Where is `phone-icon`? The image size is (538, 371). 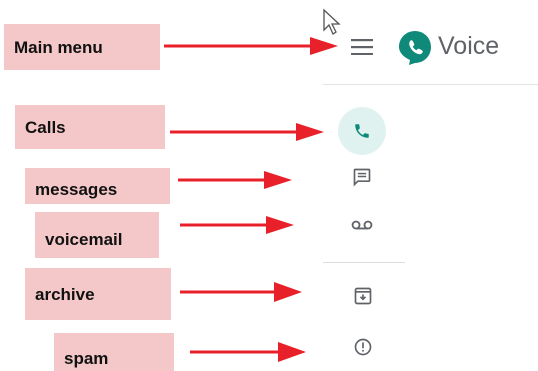
phone-icon is located at coordinates (362, 131).